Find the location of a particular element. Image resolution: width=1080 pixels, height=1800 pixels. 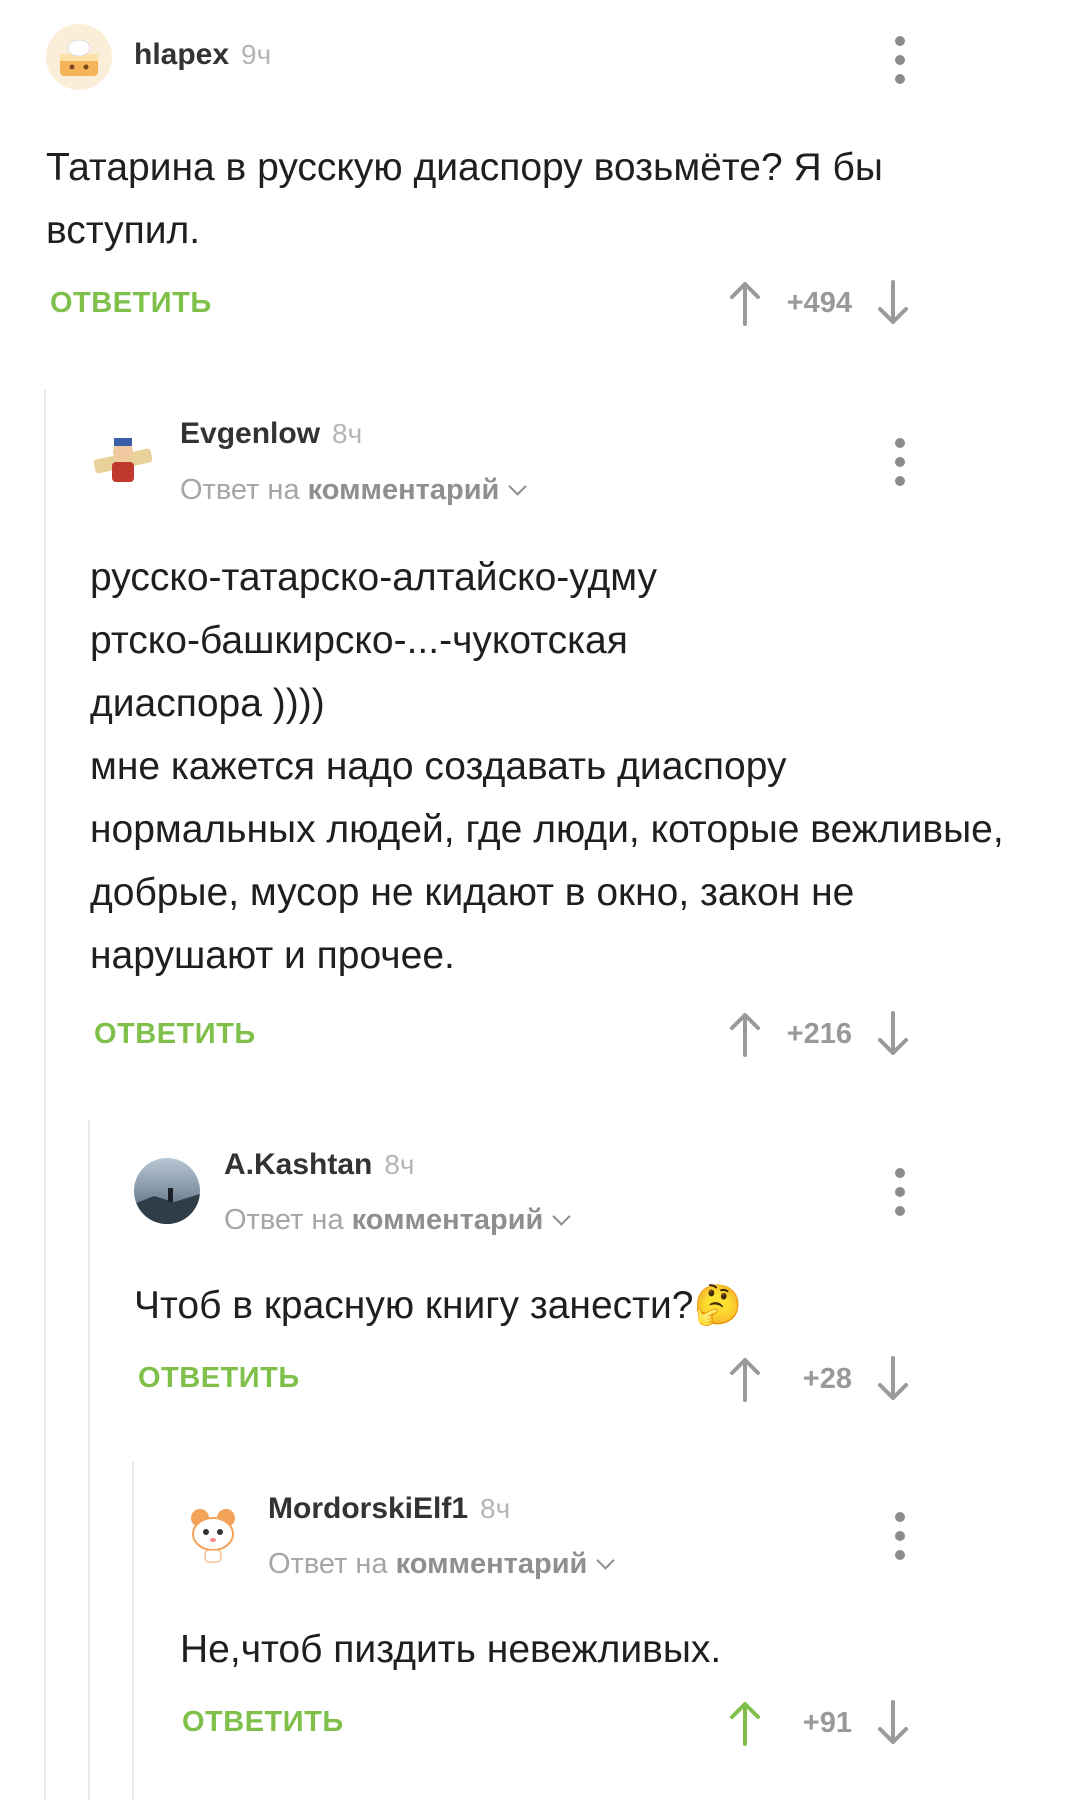

author-name: Evgenlow 8ч is located at coordinates (271, 434).